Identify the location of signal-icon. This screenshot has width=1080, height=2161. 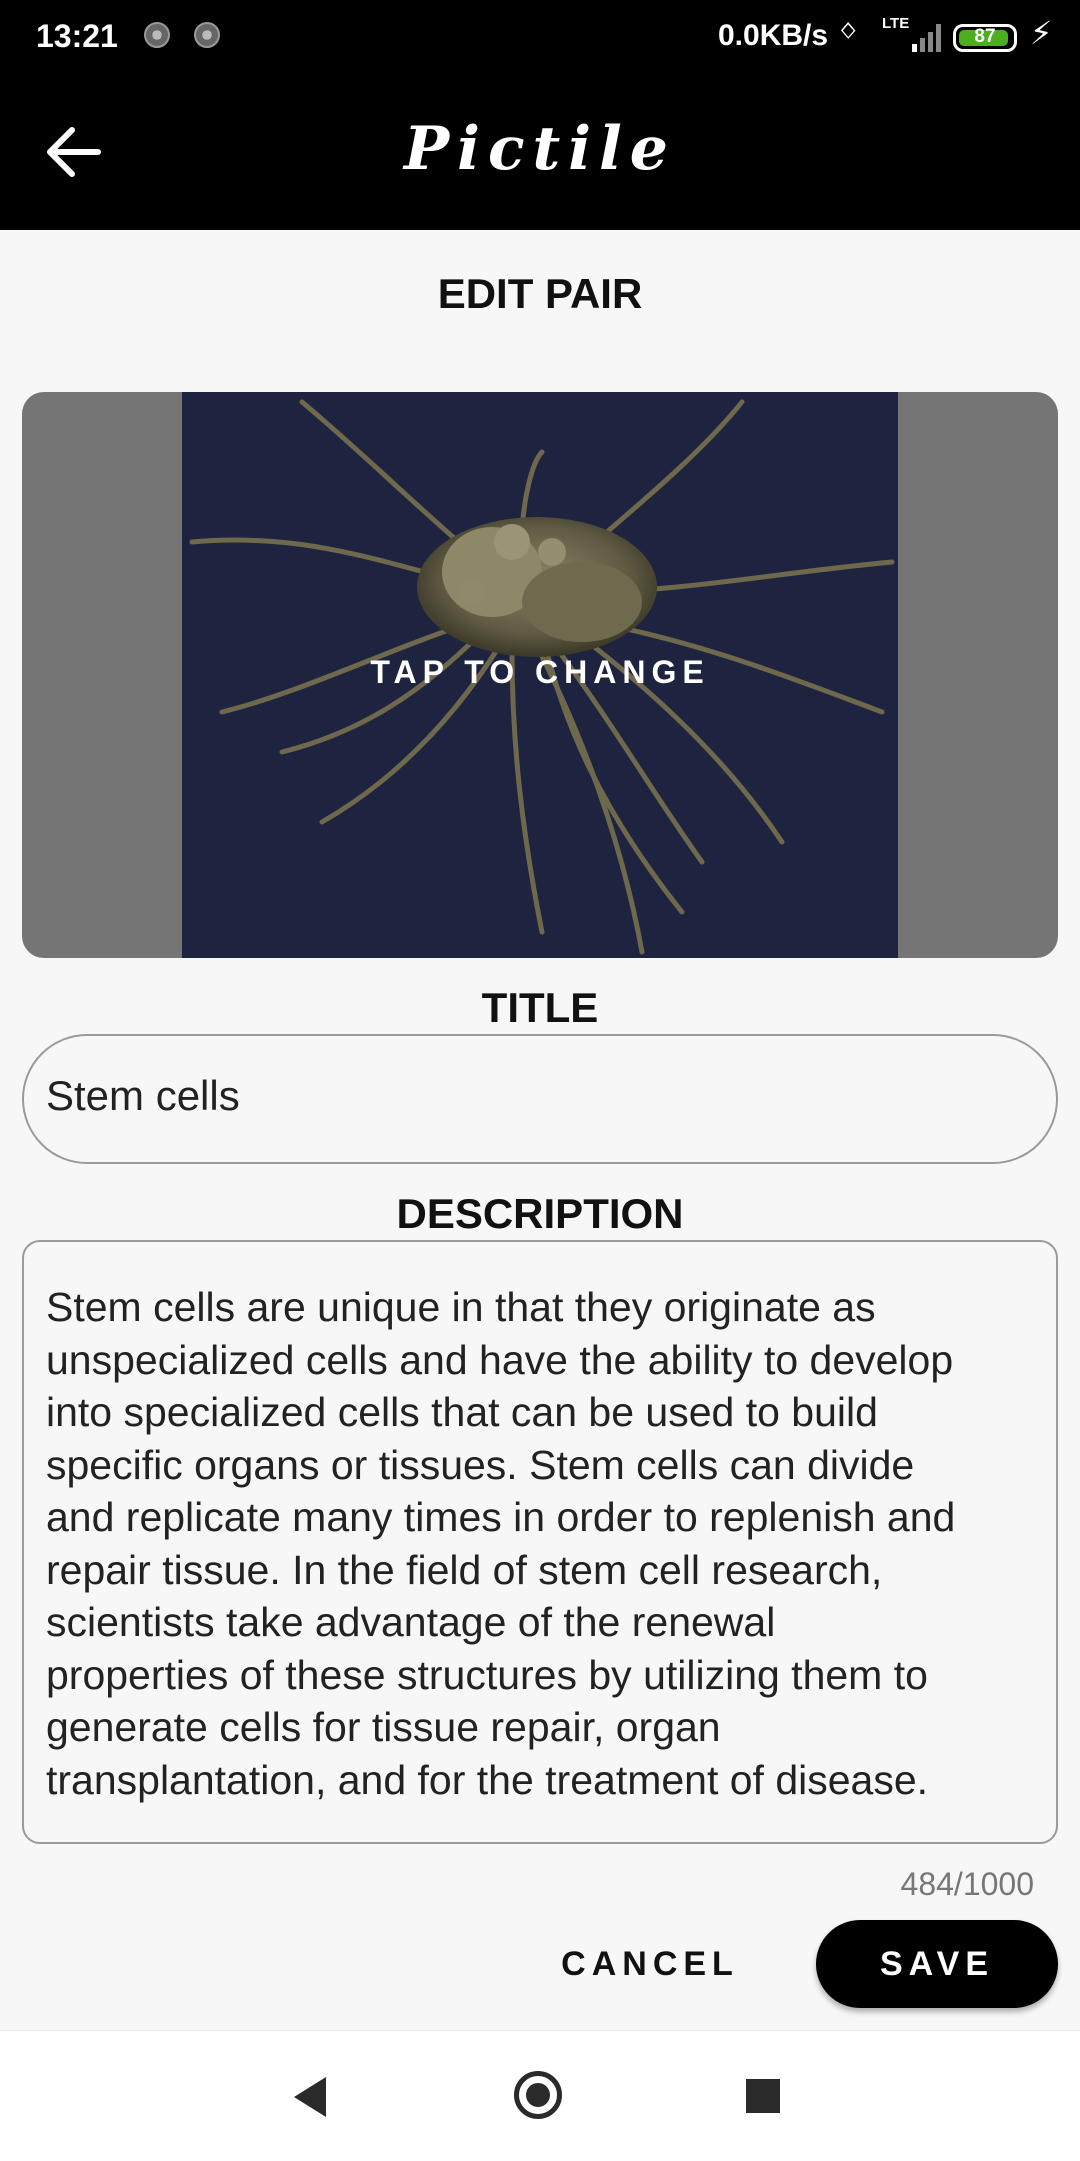
(927, 36).